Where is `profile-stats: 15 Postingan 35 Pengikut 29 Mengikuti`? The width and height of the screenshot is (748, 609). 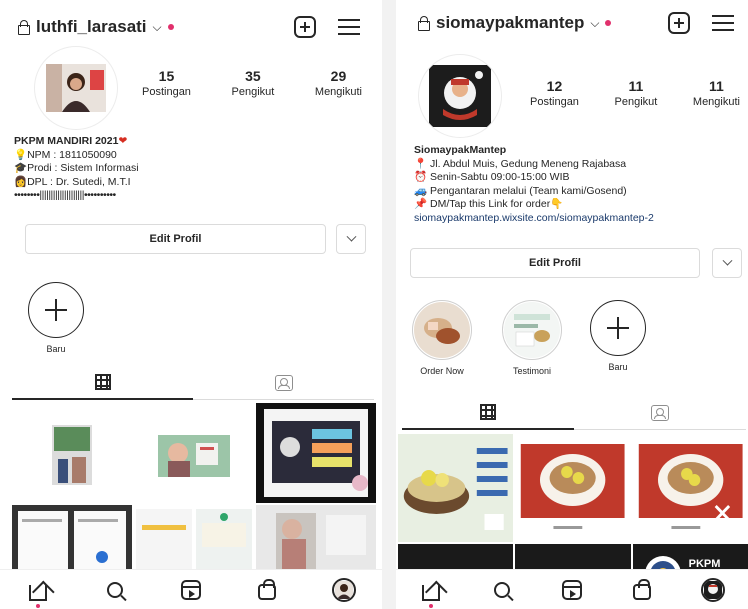 profile-stats: 15 Postingan 35 Pengikut 29 Mengikuti is located at coordinates (252, 83).